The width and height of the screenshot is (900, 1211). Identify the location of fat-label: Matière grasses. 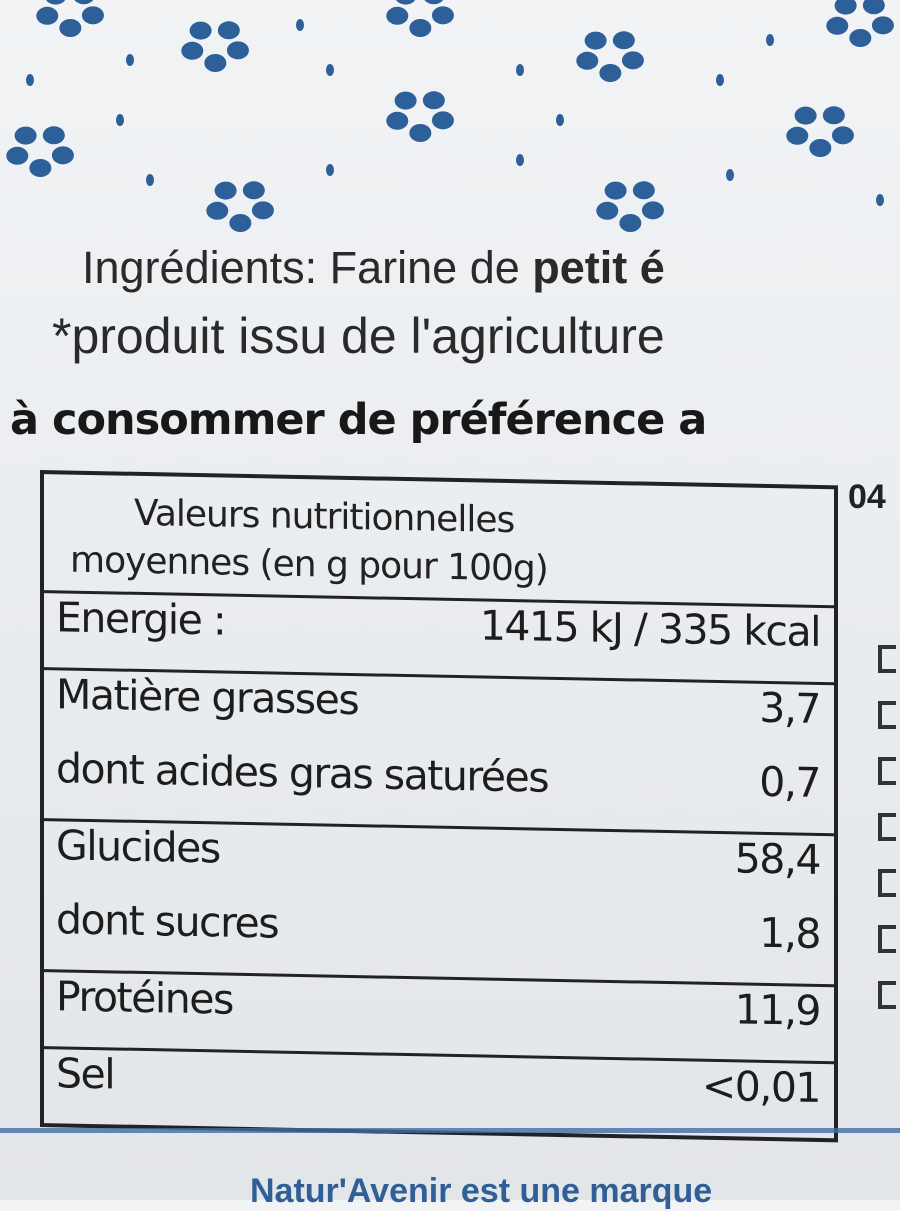
(207, 697).